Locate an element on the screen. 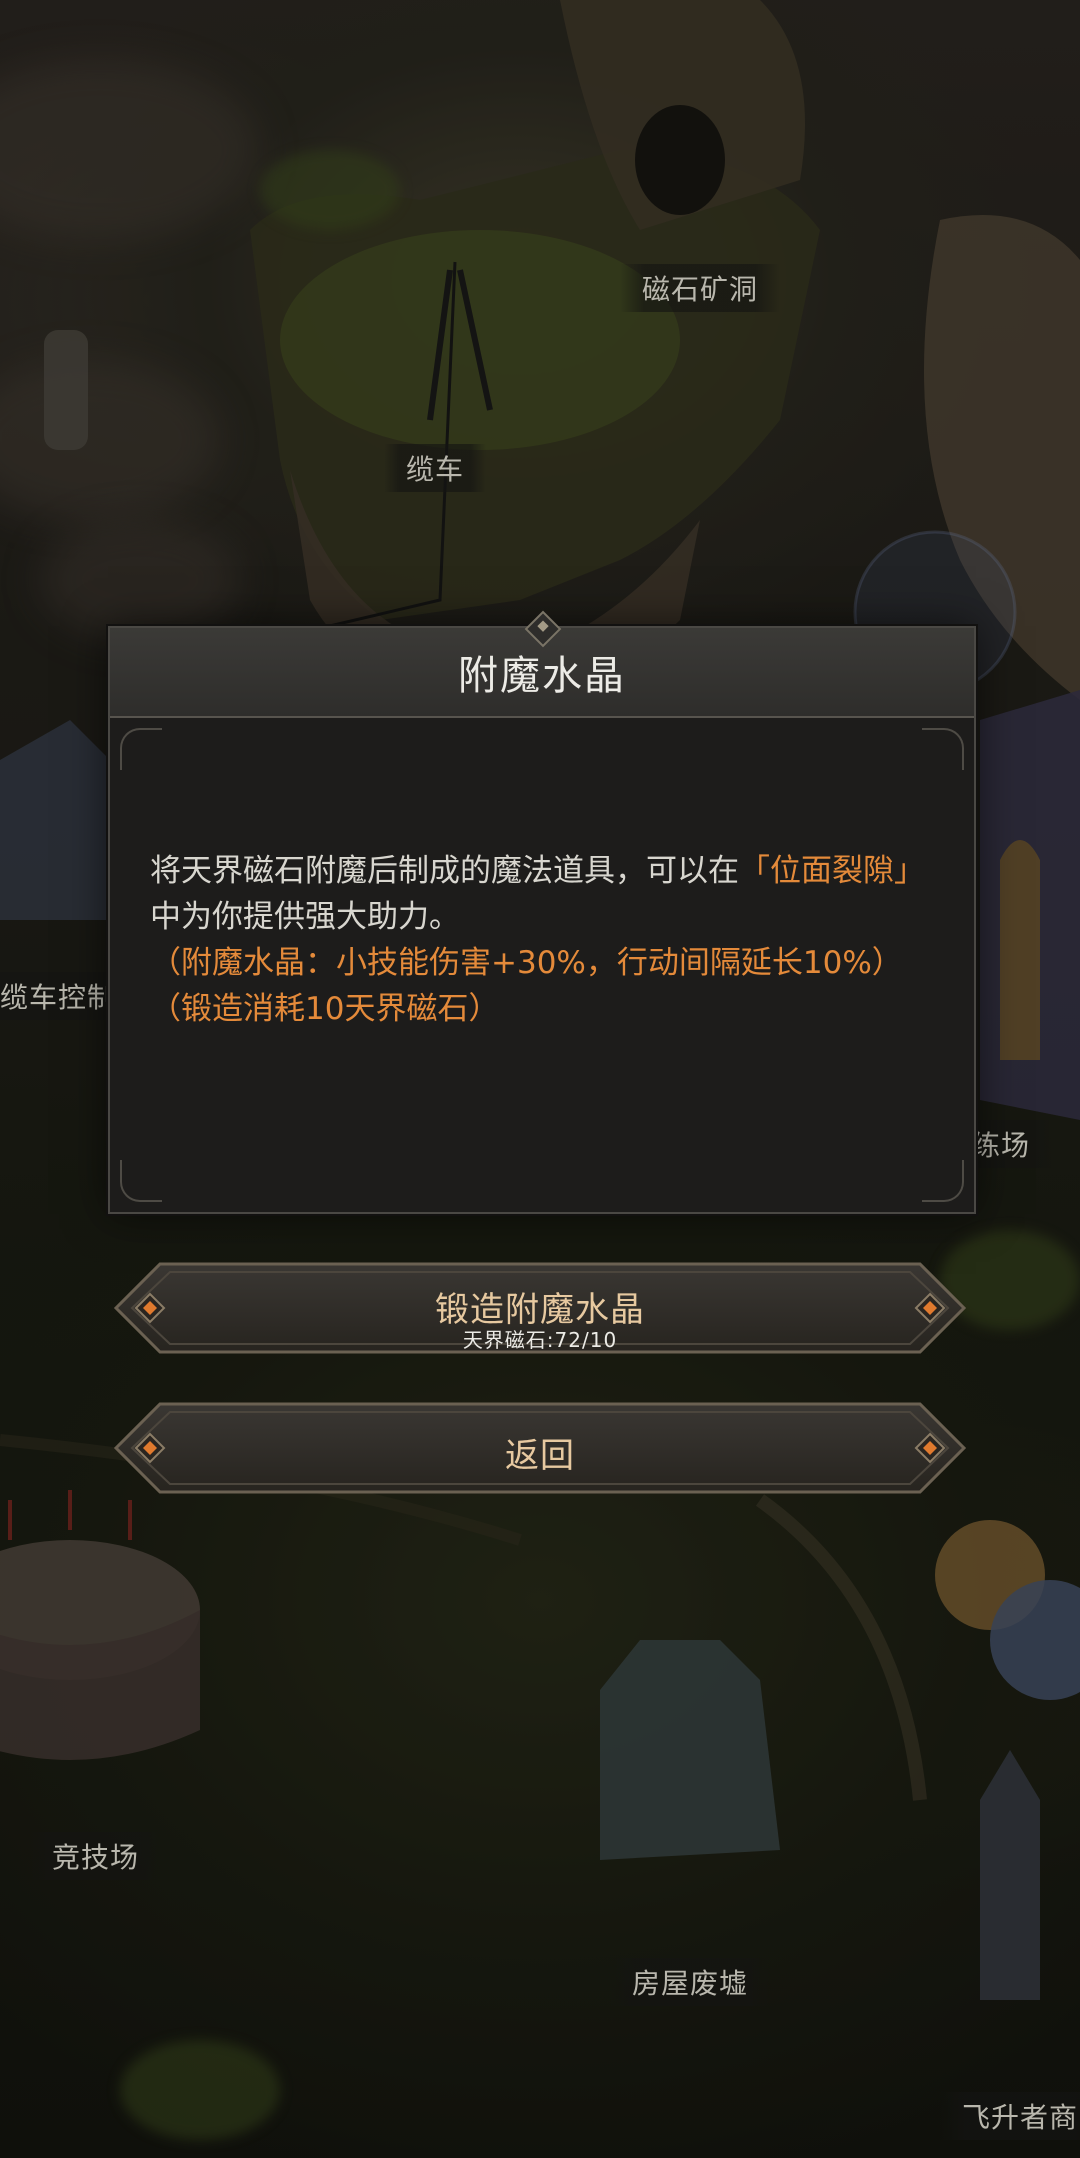  forge-button: 锻造附魔水晶 天界磁石:72/10 is located at coordinates (540, 1308).